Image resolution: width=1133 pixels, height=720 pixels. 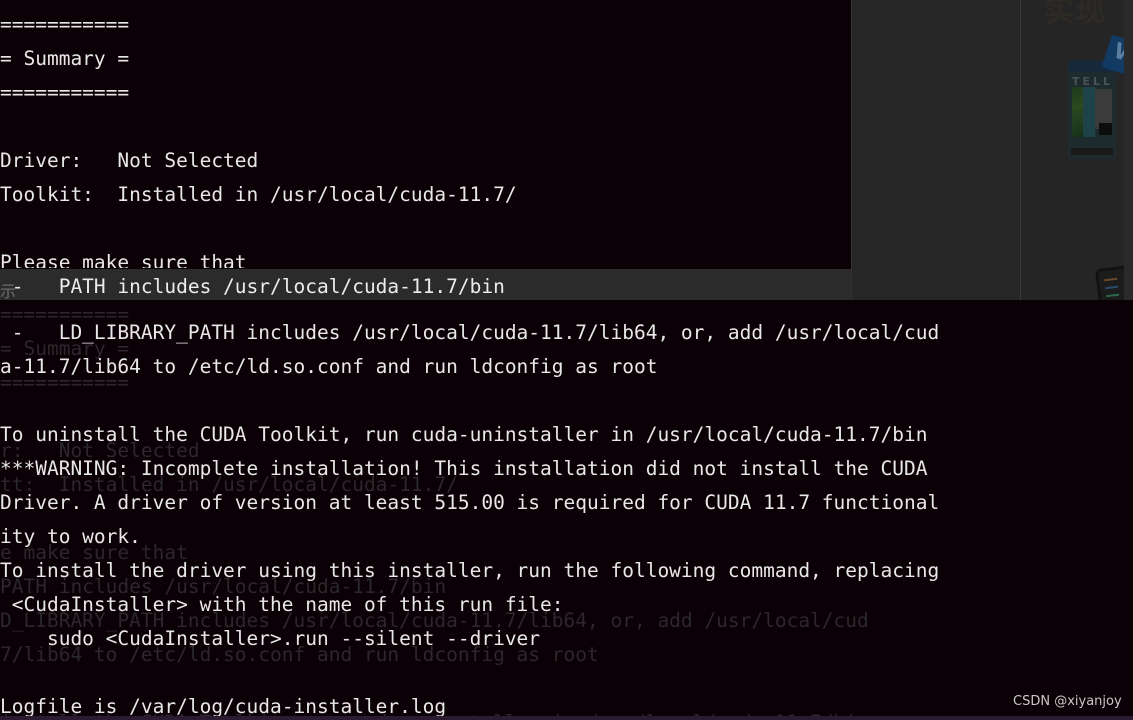 What do you see at coordinates (1092, 151) in the screenshot?
I see `phone-keyboard` at bounding box center [1092, 151].